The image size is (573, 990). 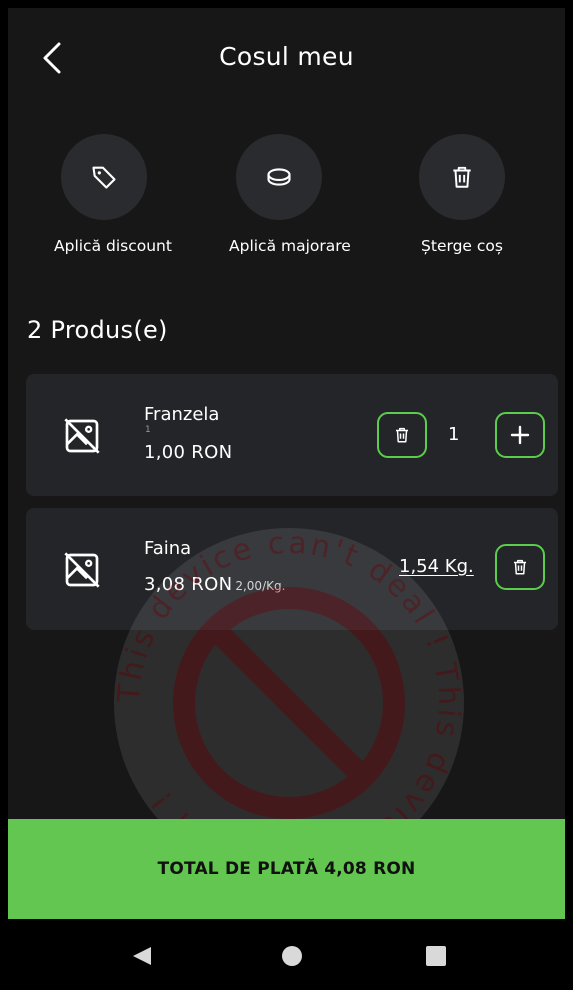 I want to click on apply-discount-circle, so click(x=104, y=177).